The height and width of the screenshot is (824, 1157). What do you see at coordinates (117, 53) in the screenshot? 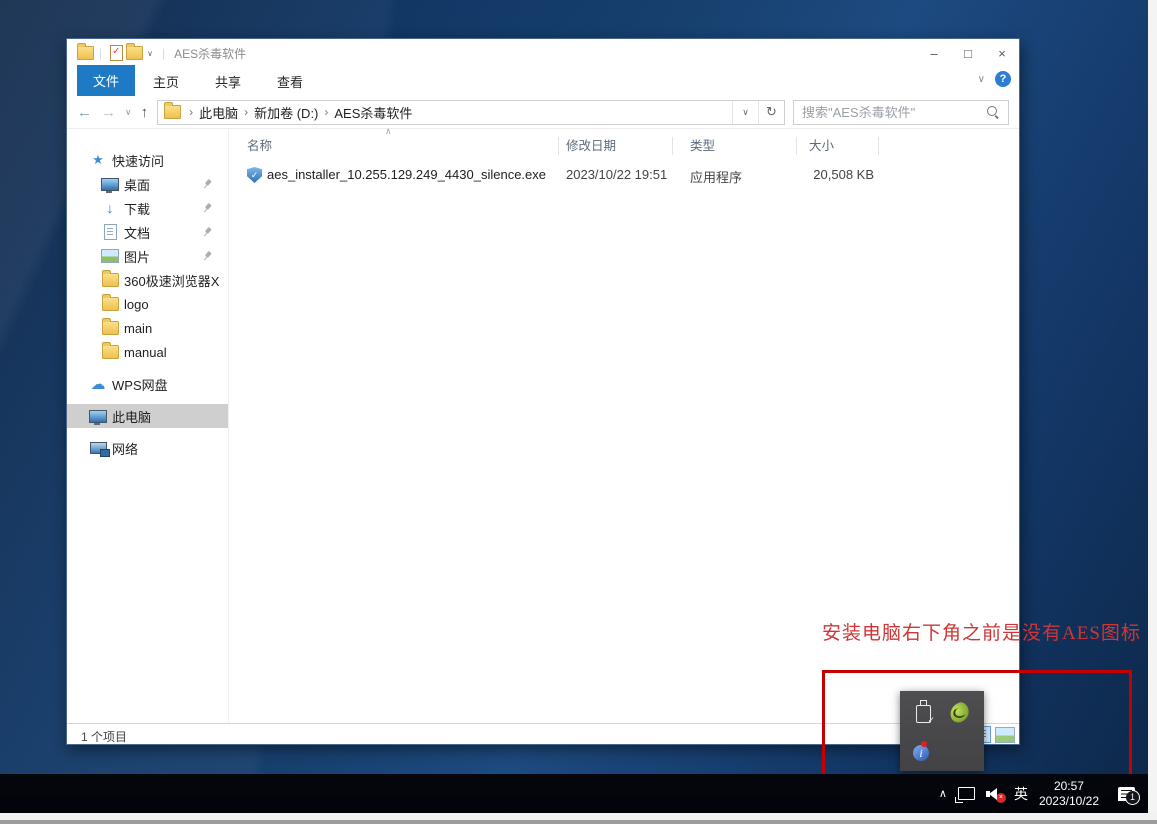
I see `properties-icon` at bounding box center [117, 53].